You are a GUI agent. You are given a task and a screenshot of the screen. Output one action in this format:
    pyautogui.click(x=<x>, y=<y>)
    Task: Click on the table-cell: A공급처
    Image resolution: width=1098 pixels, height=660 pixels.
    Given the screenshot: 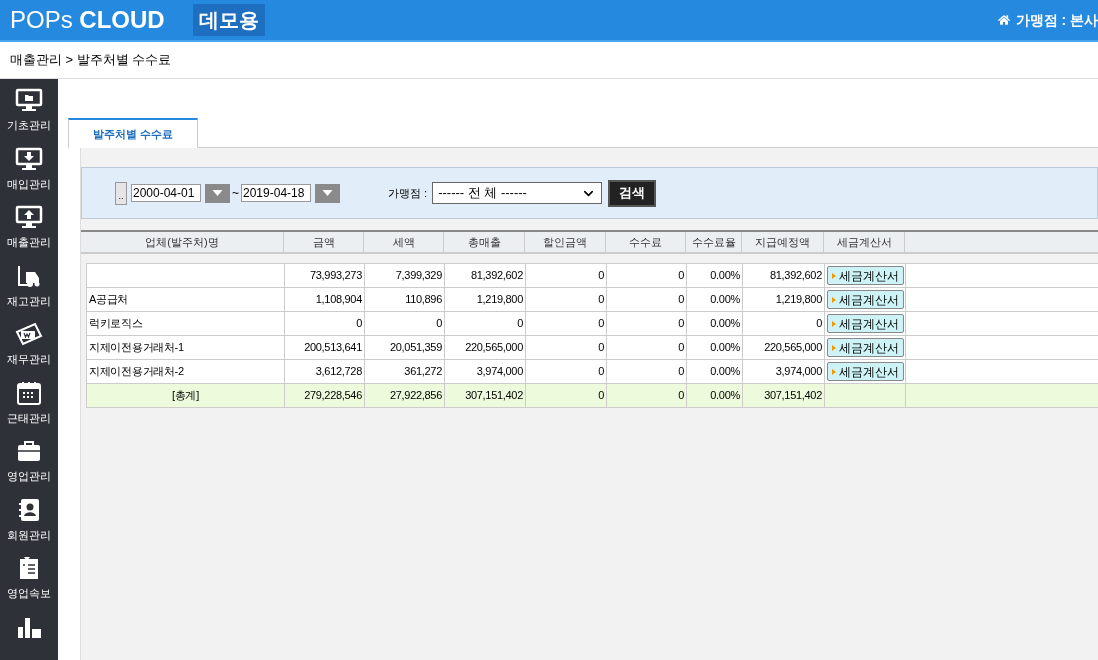 What is the action you would take?
    pyautogui.click(x=186, y=299)
    